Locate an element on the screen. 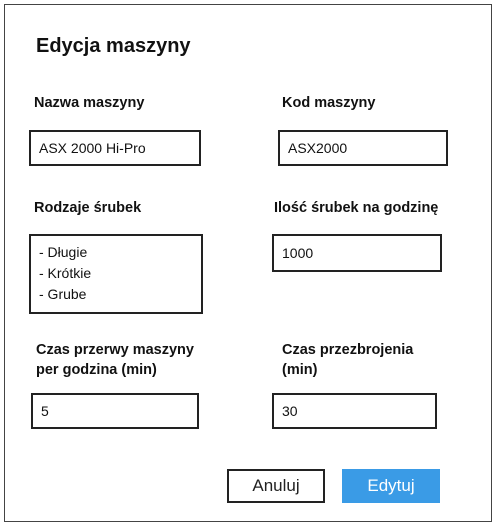  machine-name-label: Nazwa maszyny is located at coordinates (89, 103).